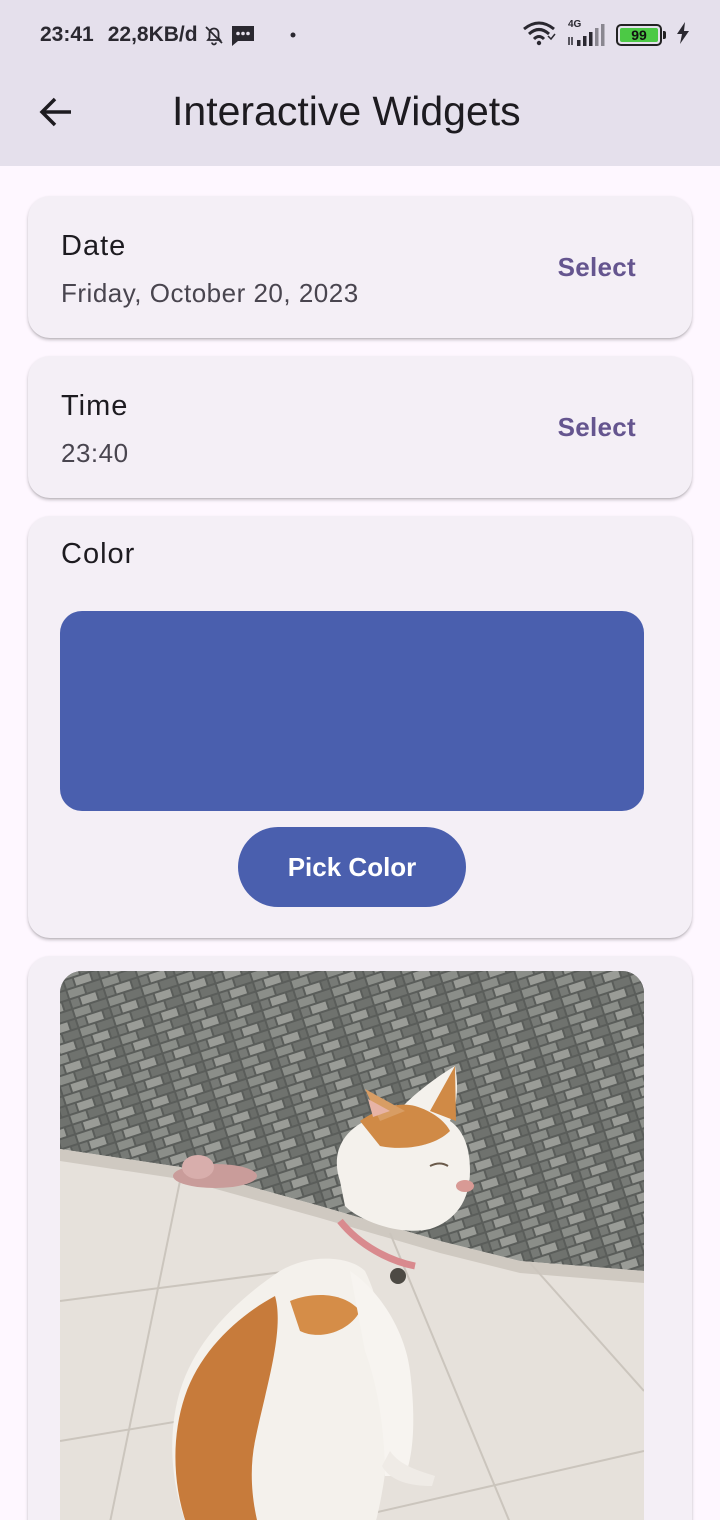 The image size is (720, 1520). I want to click on app-bar: Interactive Widgets, so click(360, 117).